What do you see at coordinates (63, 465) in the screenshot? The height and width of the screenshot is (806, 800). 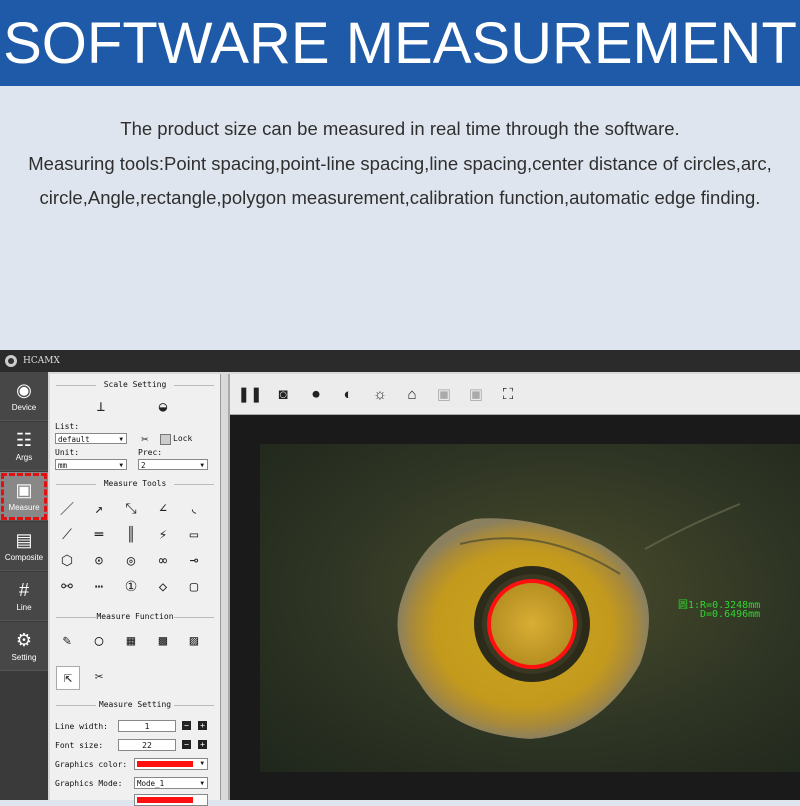 I see `unit-value: mm` at bounding box center [63, 465].